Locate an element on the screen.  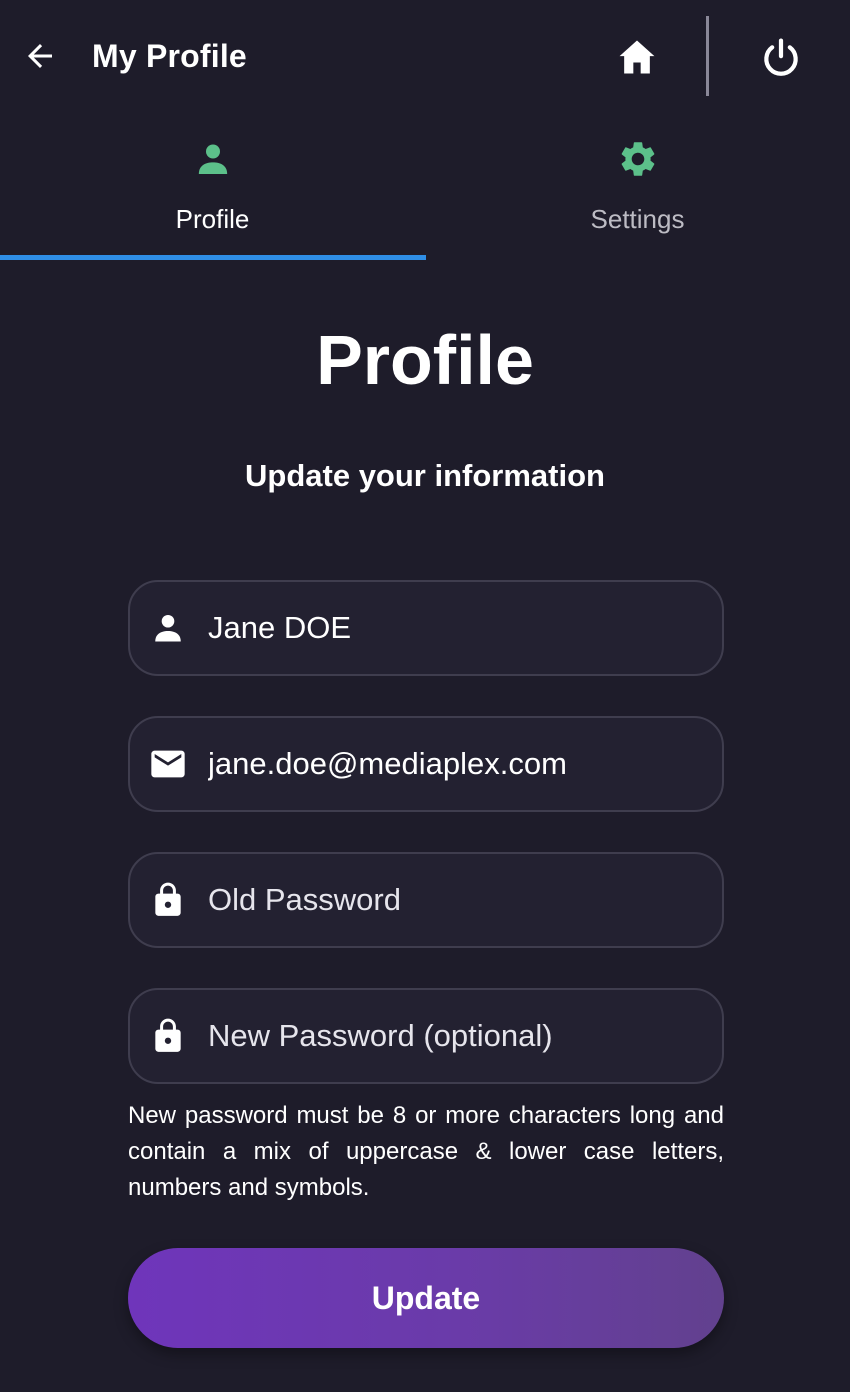
tab-bar: Profile Settings is located at coordinates (425, 187).